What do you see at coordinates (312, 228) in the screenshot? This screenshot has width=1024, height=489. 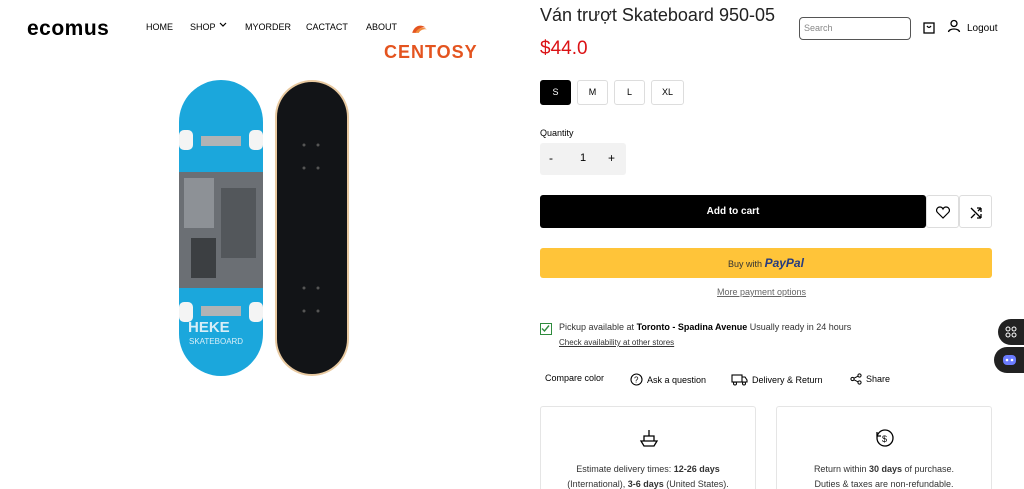 I see `skateboard-bottom-image` at bounding box center [312, 228].